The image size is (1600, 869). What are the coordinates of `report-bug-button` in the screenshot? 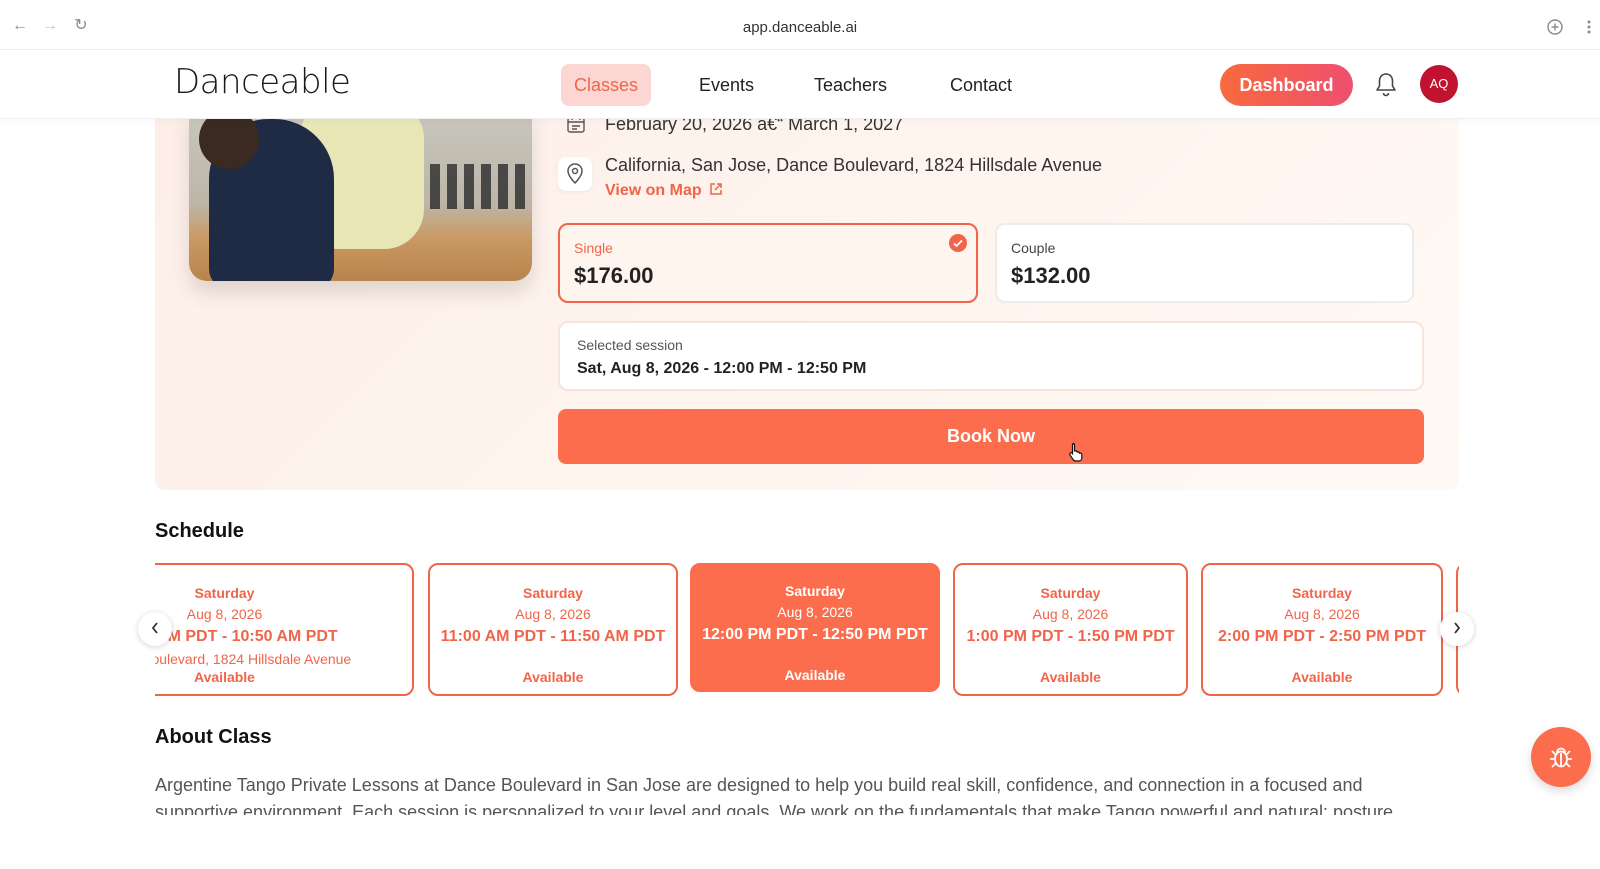 It's located at (1561, 757).